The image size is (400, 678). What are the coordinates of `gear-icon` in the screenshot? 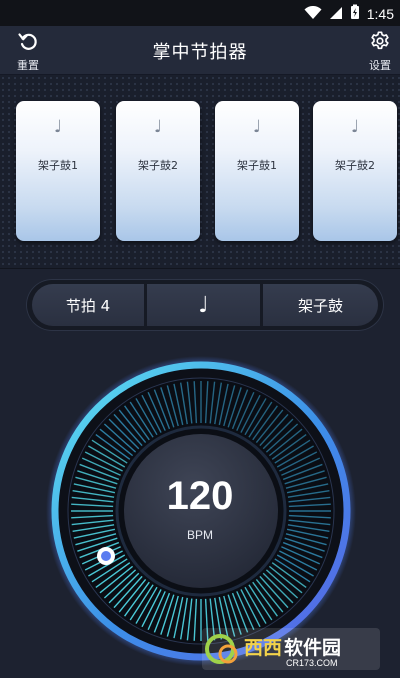 It's located at (380, 43).